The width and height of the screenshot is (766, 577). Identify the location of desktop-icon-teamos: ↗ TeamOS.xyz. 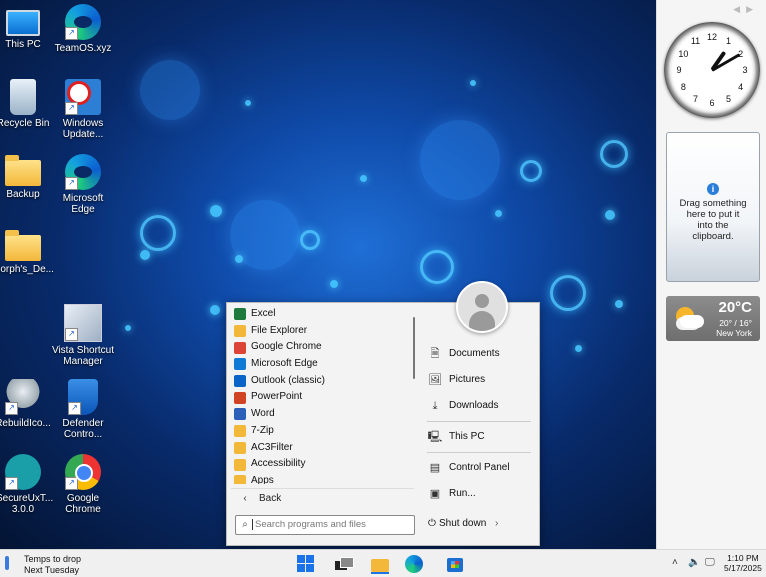
(83, 29).